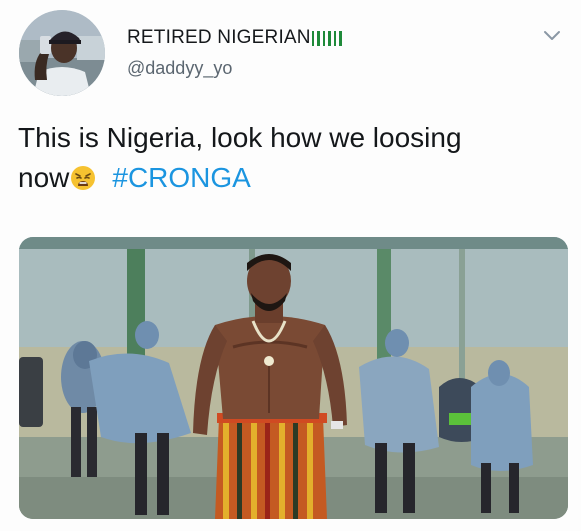 The width and height of the screenshot is (581, 531). What do you see at coordinates (44, 177) in the screenshot?
I see `tweet-text-now: now` at bounding box center [44, 177].